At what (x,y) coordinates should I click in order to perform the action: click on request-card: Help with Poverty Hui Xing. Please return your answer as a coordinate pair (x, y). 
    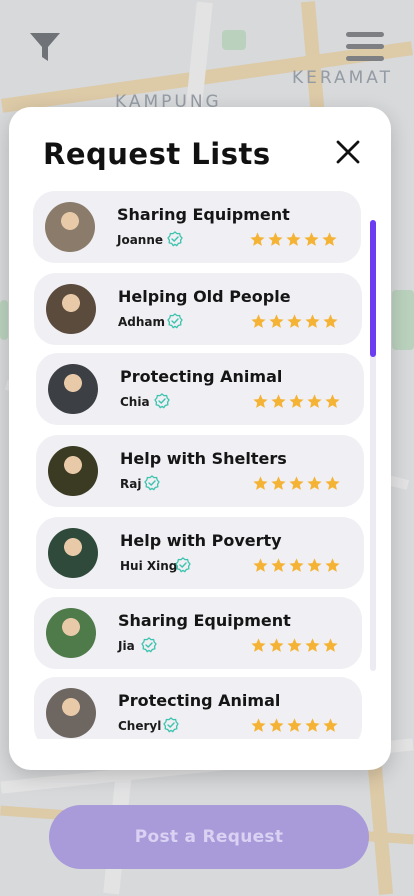
    Looking at the image, I should click on (200, 553).